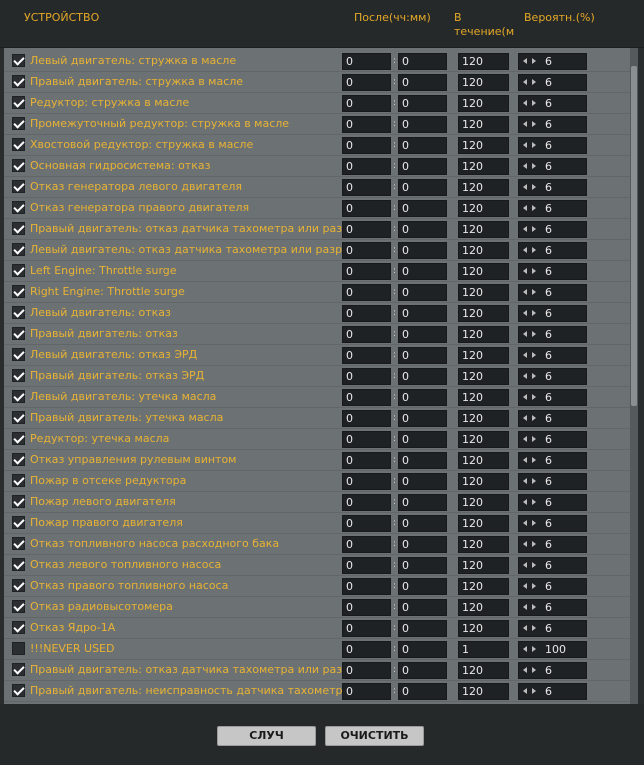 The width and height of the screenshot is (644, 765). What do you see at coordinates (266, 736) in the screenshot?
I see `random-button: СЛУЧ` at bounding box center [266, 736].